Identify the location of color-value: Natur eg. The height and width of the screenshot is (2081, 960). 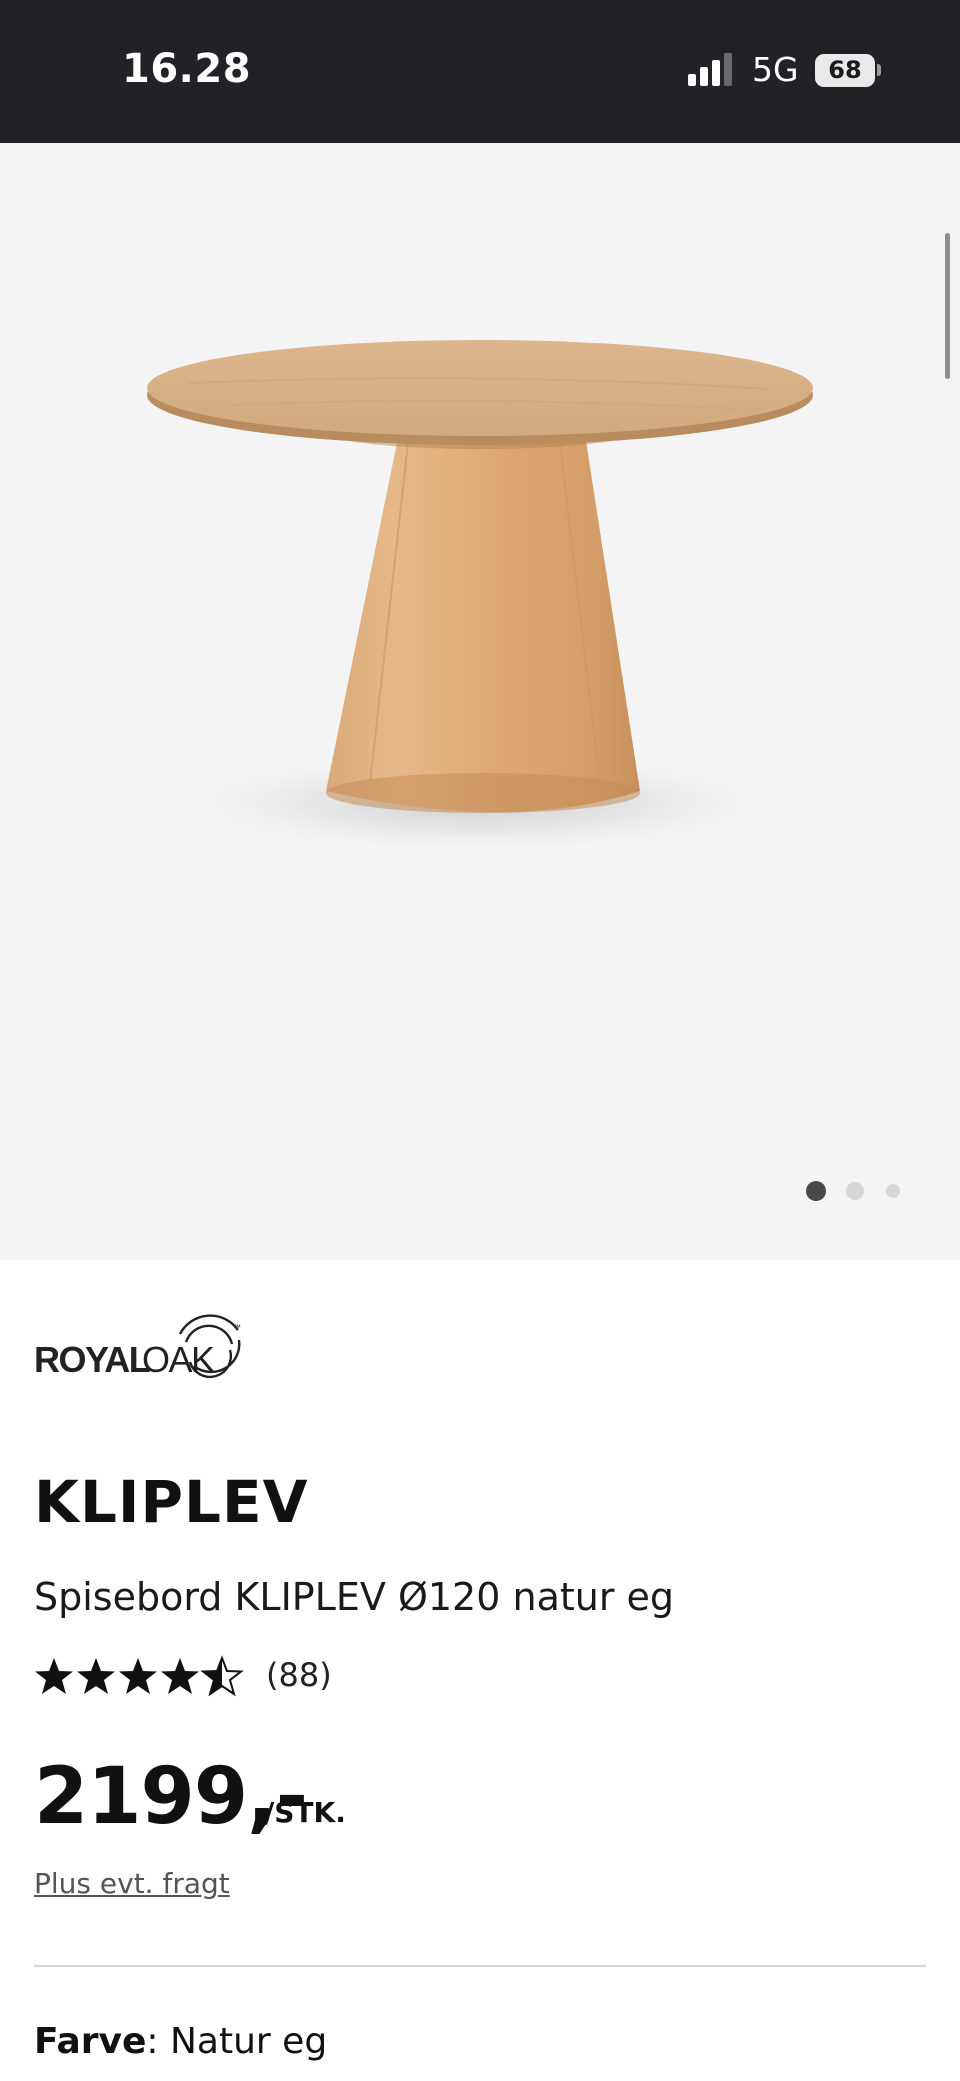
(249, 2041).